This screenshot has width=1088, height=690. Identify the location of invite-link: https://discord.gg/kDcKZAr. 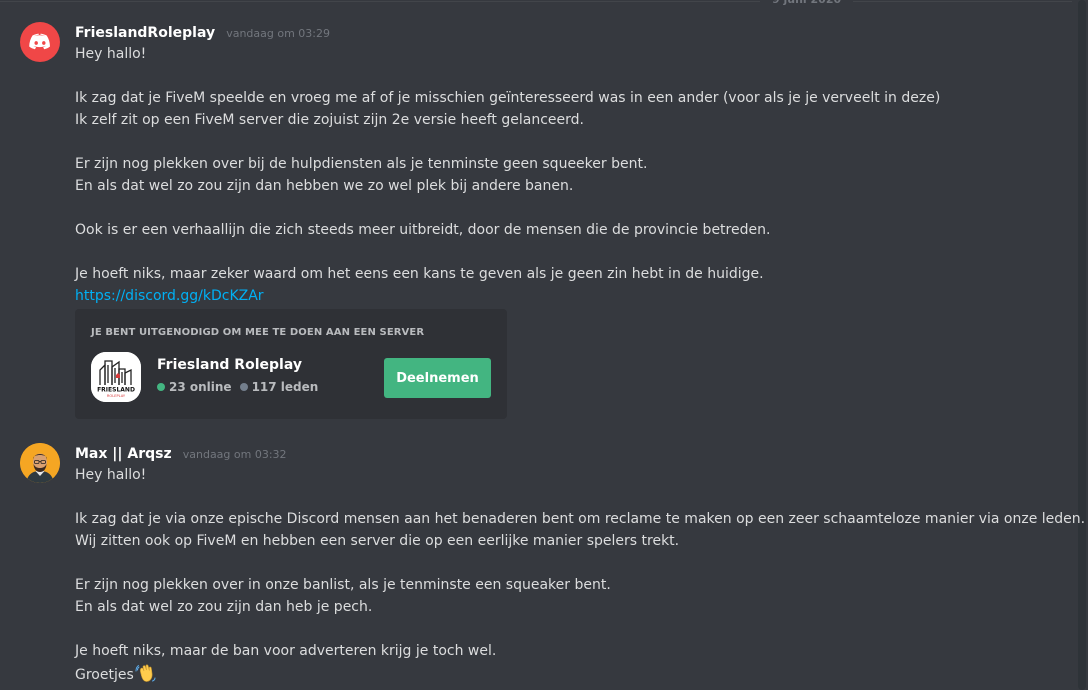
(169, 296).